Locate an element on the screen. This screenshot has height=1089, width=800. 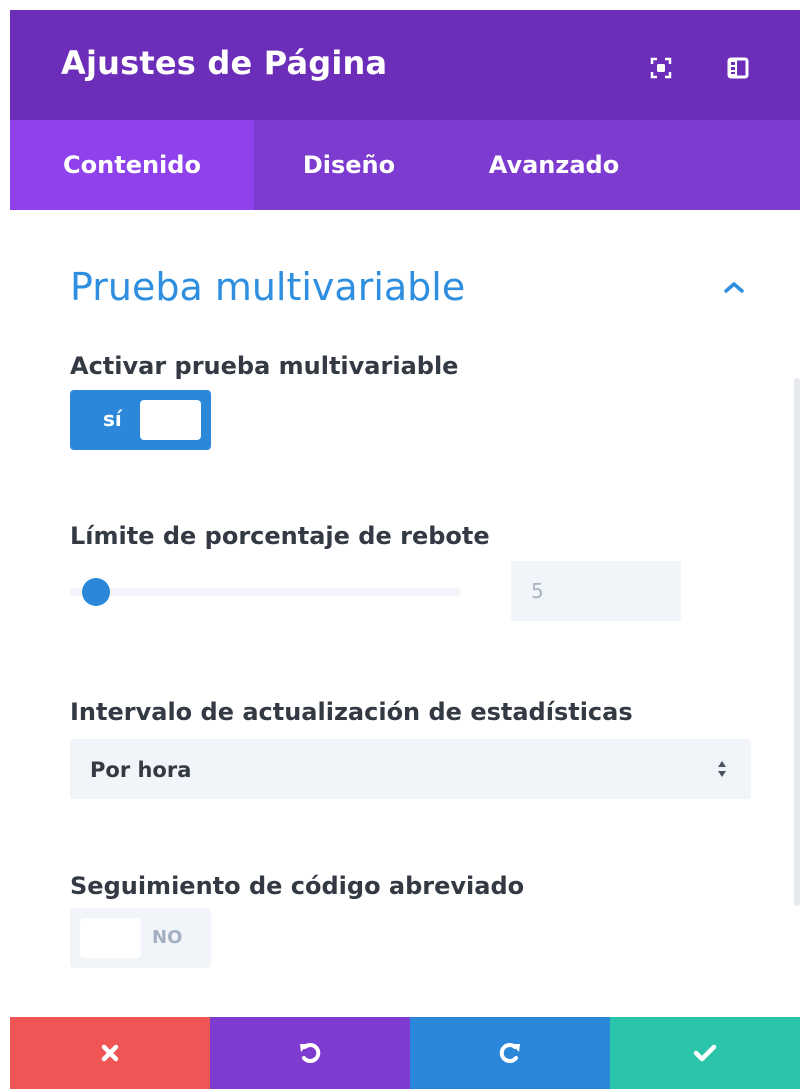
ab-testing-label: Activar prueba multivariable is located at coordinates (264, 366).